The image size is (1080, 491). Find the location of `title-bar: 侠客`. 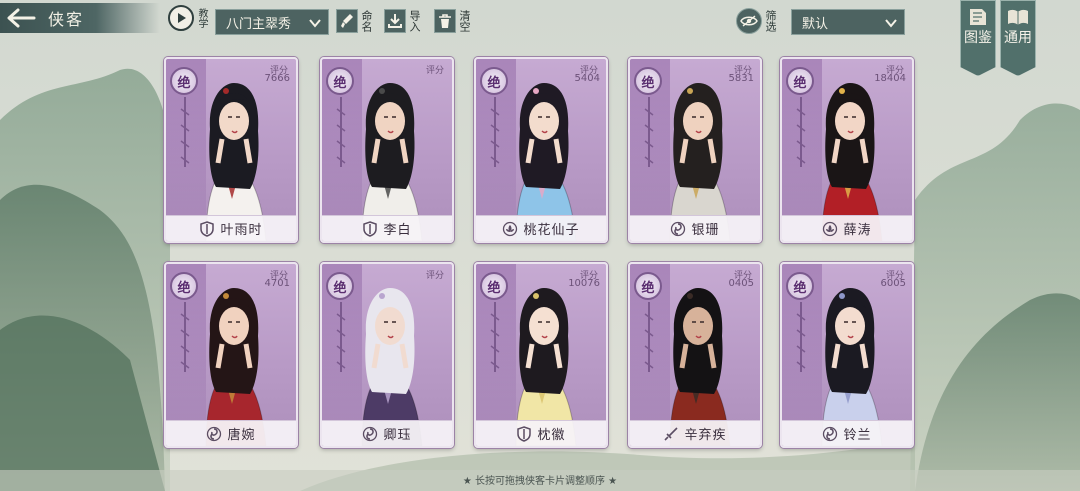

title-bar: 侠客 is located at coordinates (80, 18).